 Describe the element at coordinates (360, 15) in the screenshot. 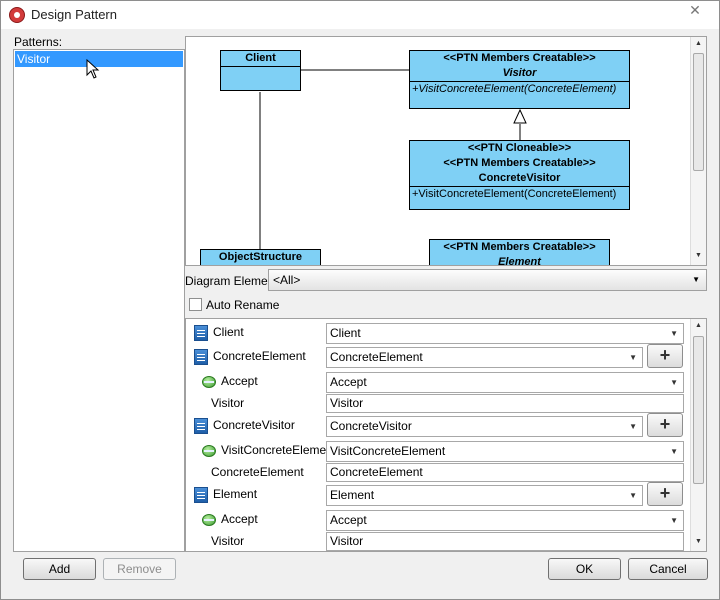

I see `title-bar: Design Pattern ✕` at that location.